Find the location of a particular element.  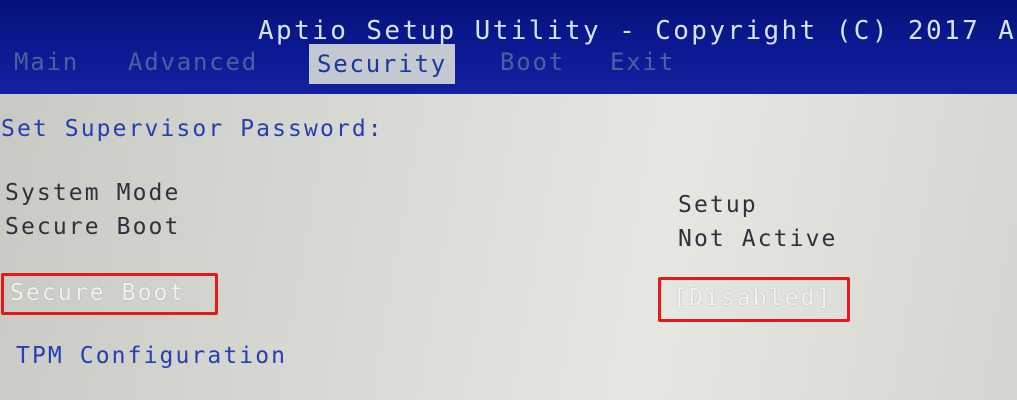

secure-boot-status-label: Secure Boot is located at coordinates (93, 227).